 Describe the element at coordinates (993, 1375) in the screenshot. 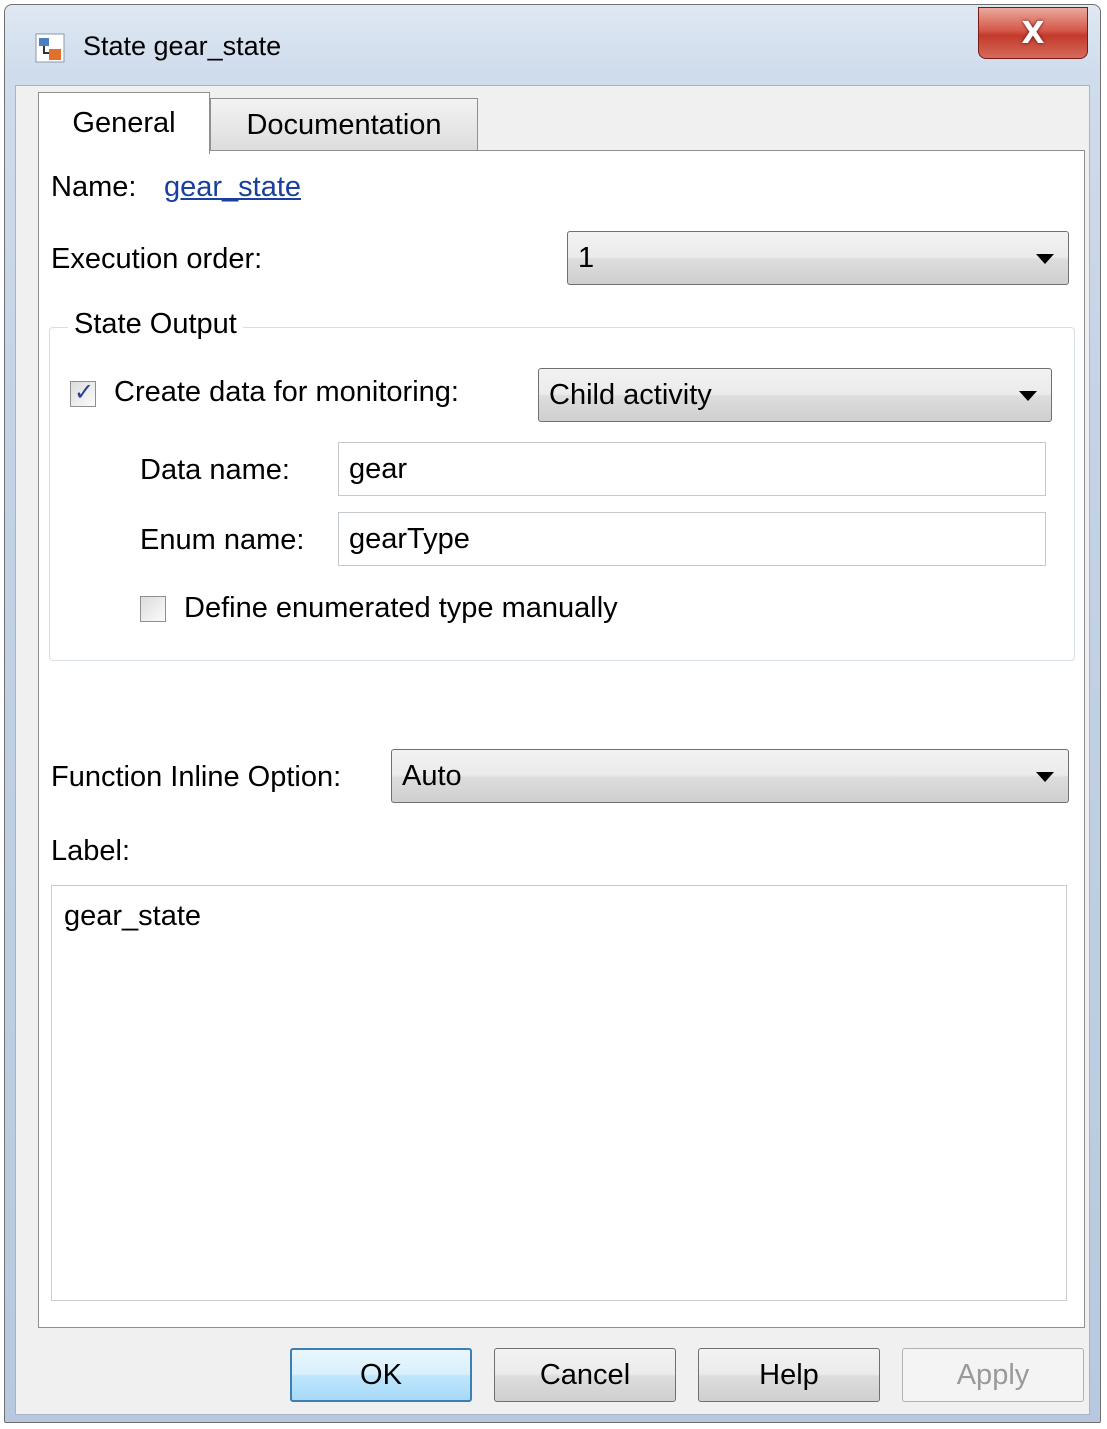

I see `apply-button: Apply` at that location.